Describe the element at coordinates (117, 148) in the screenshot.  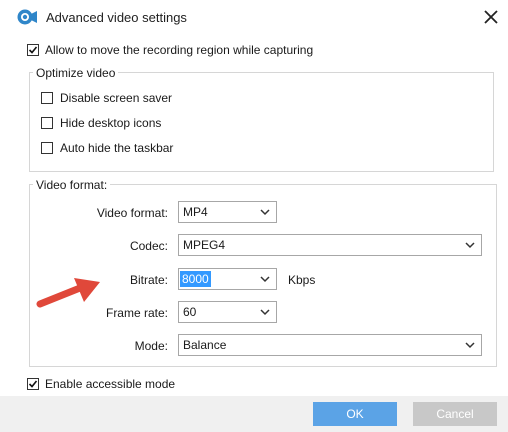
I see `auto-hide-taskbar-label: Auto hide the taskbar` at that location.